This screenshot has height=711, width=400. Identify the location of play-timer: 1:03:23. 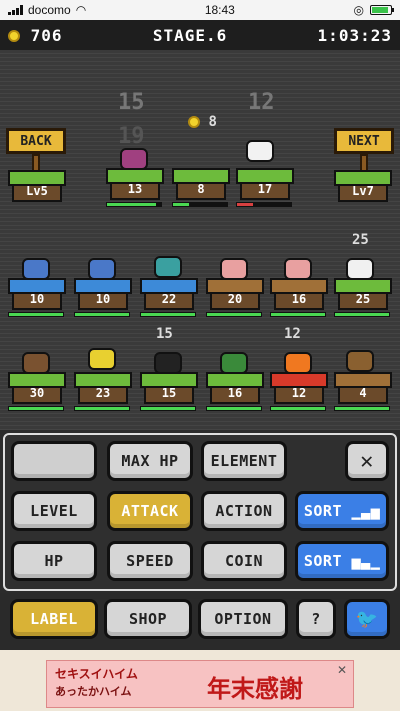
(354, 35).